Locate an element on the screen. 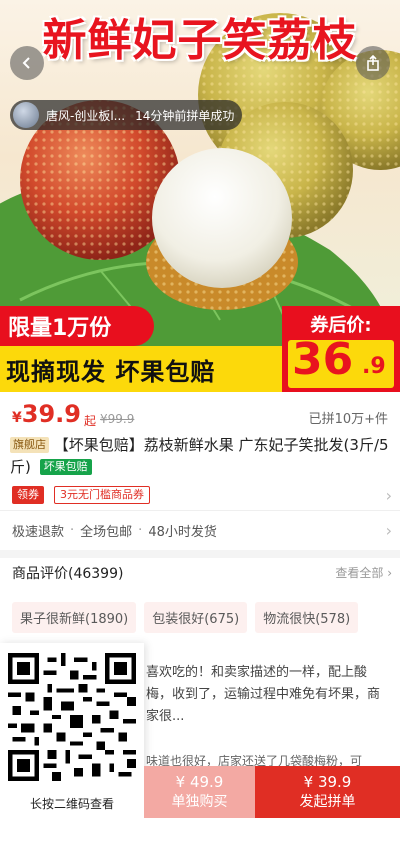 The width and height of the screenshot is (400, 849). reviews-header: 商品评价(46399) 查看全部 › is located at coordinates (202, 574).